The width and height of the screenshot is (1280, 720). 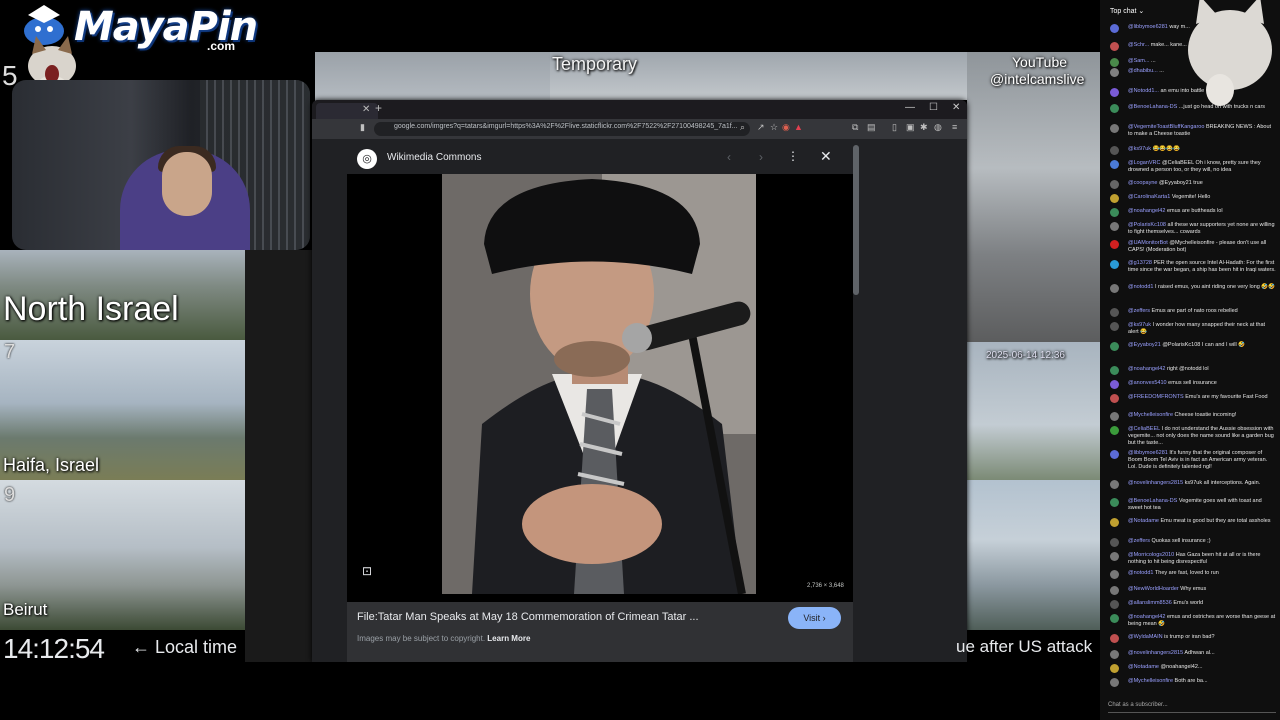 What do you see at coordinates (871, 127) in the screenshot?
I see `reader-icon: ▤` at bounding box center [871, 127].